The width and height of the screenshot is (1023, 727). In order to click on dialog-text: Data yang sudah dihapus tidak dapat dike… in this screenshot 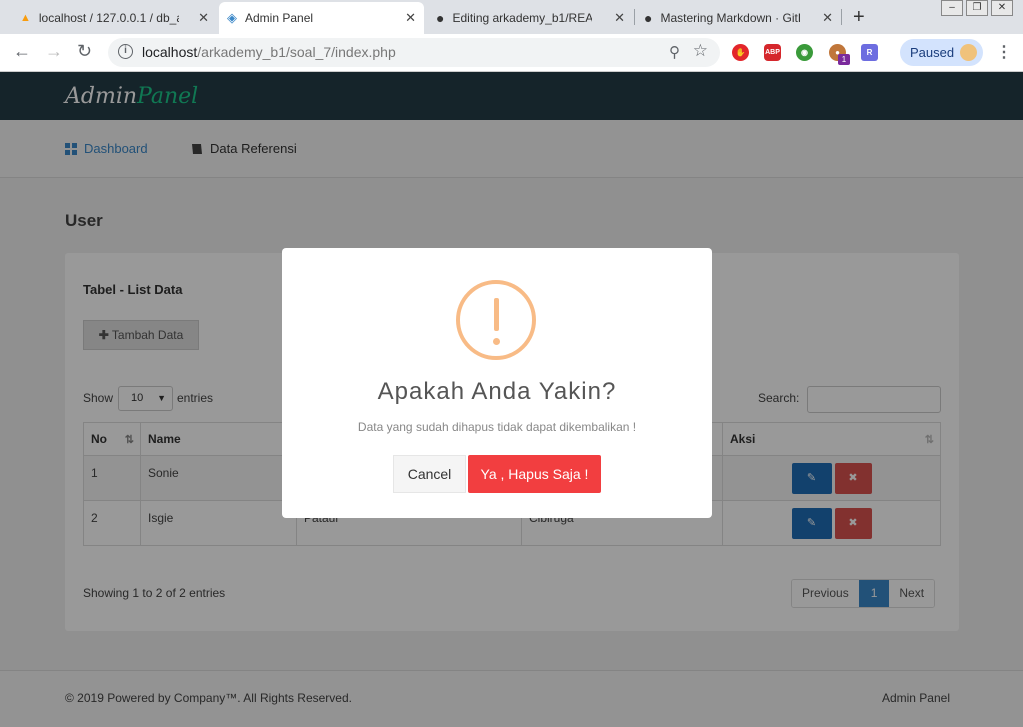, I will do `click(497, 427)`.